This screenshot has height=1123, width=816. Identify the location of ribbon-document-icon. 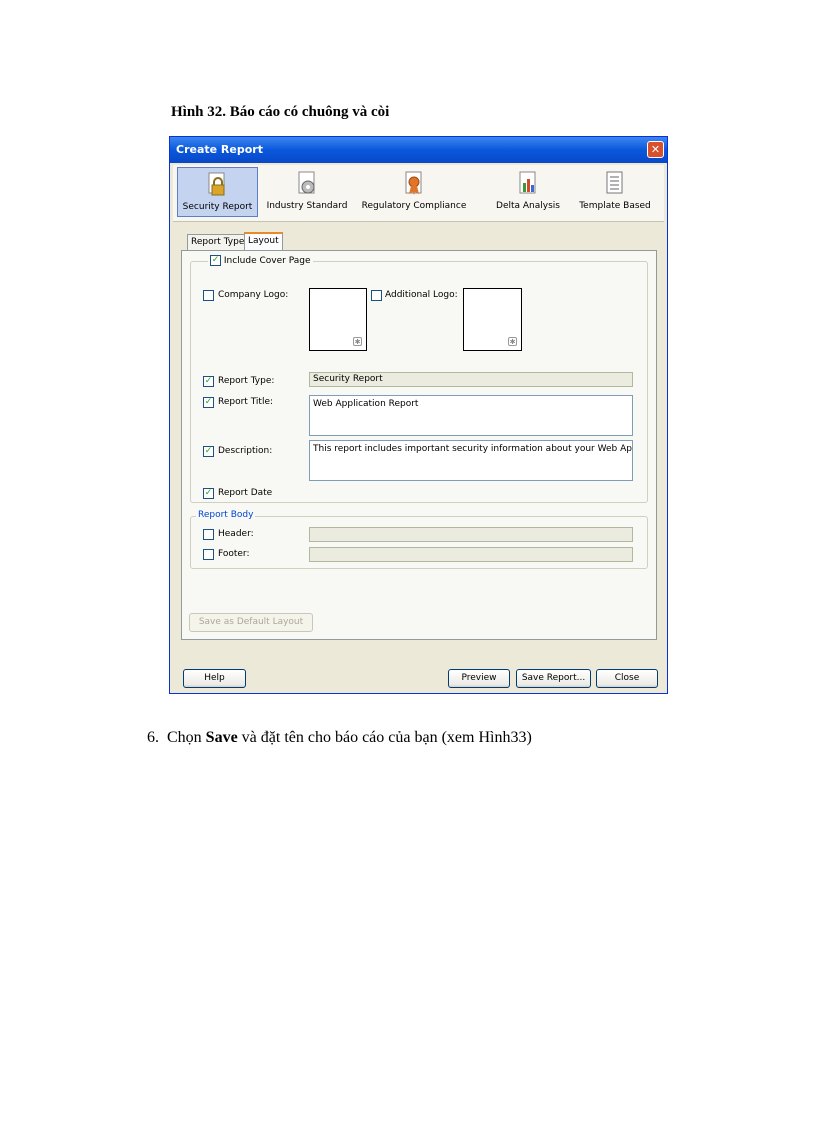
(413, 183).